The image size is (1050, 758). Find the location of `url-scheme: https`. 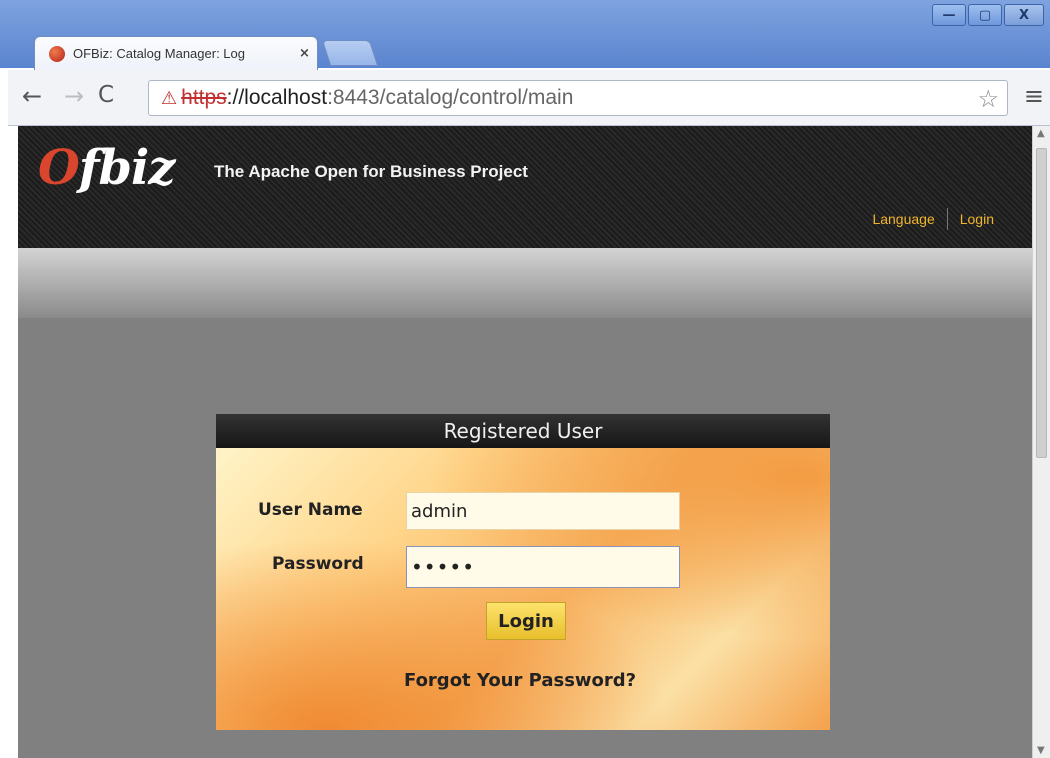

url-scheme: https is located at coordinates (204, 97).